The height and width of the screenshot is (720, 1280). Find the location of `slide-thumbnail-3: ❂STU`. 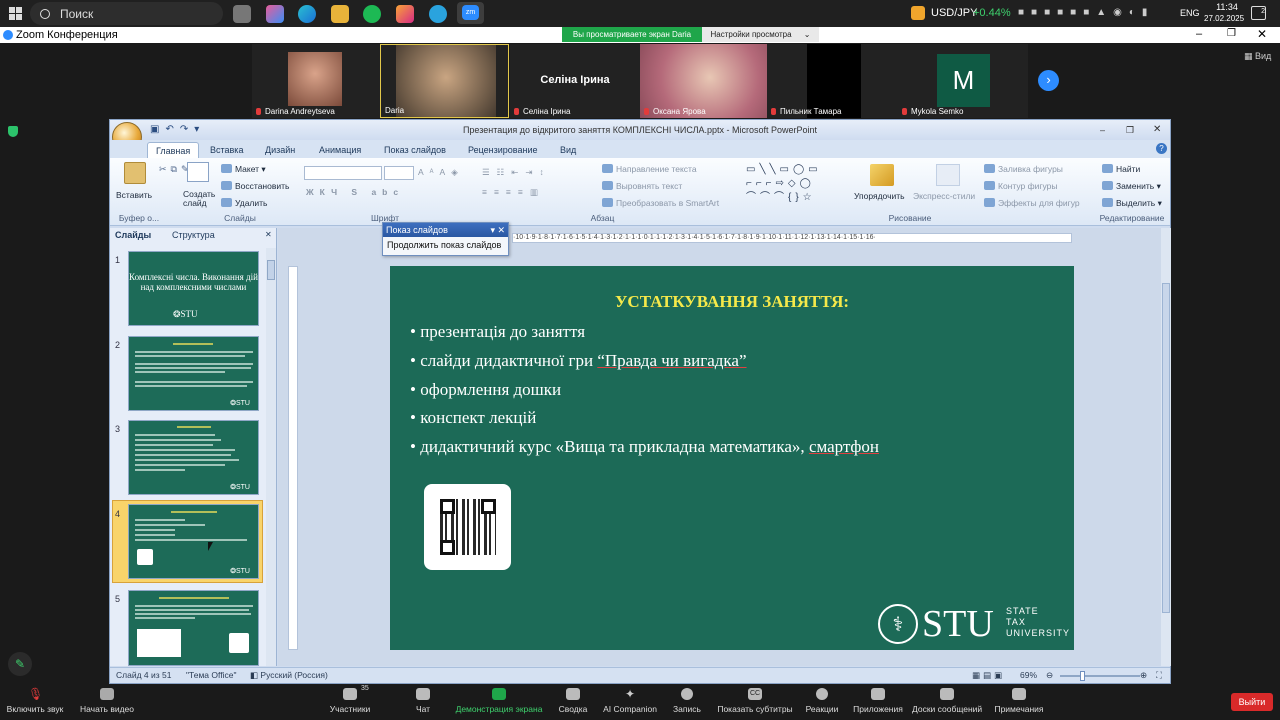

slide-thumbnail-3: ❂STU is located at coordinates (193, 457).